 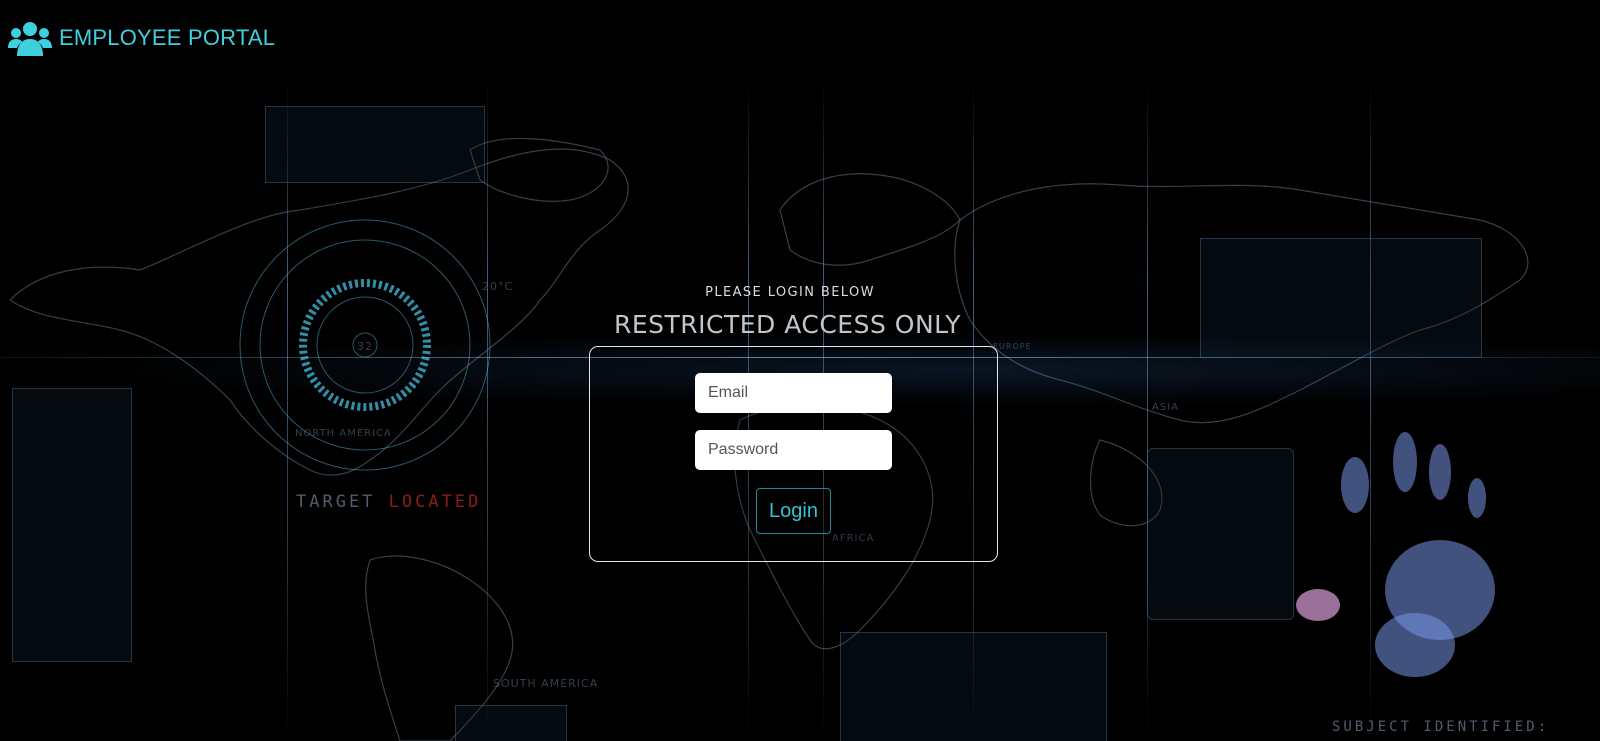 What do you see at coordinates (793, 393) in the screenshot?
I see `email-input` at bounding box center [793, 393].